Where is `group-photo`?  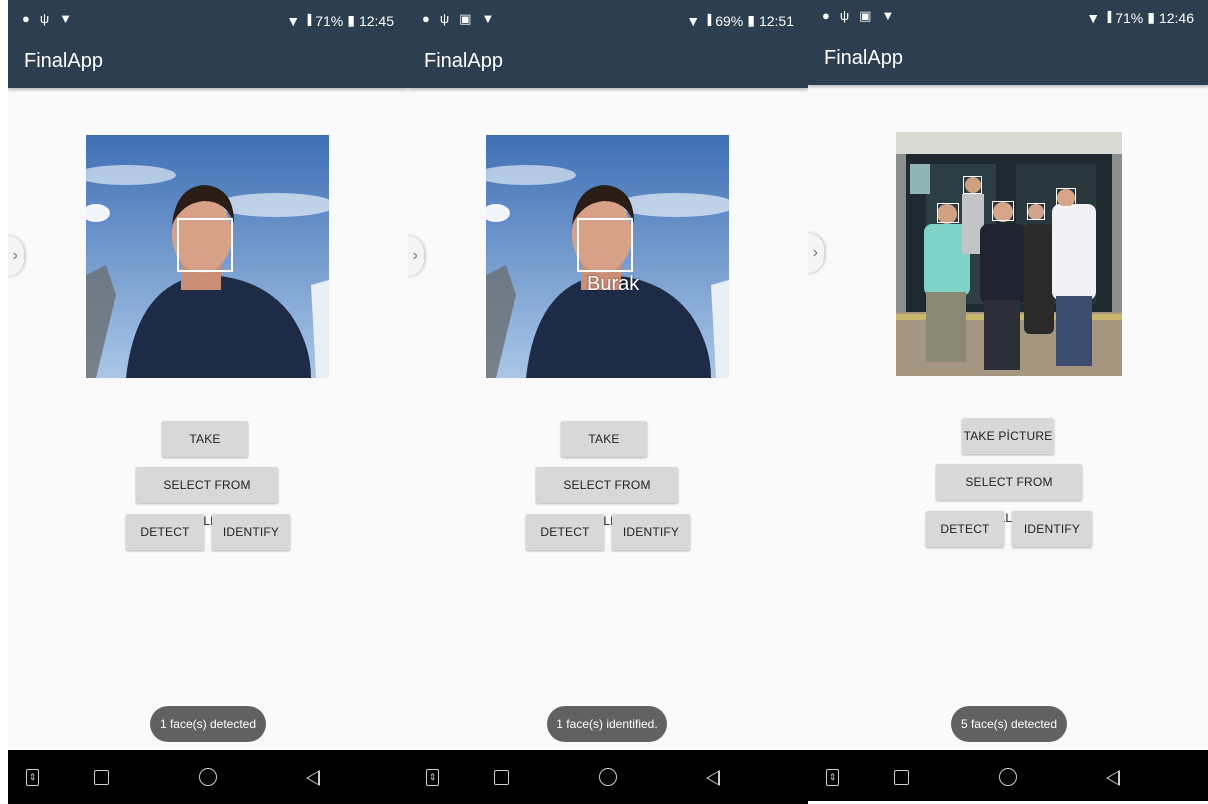 group-photo is located at coordinates (1009, 254).